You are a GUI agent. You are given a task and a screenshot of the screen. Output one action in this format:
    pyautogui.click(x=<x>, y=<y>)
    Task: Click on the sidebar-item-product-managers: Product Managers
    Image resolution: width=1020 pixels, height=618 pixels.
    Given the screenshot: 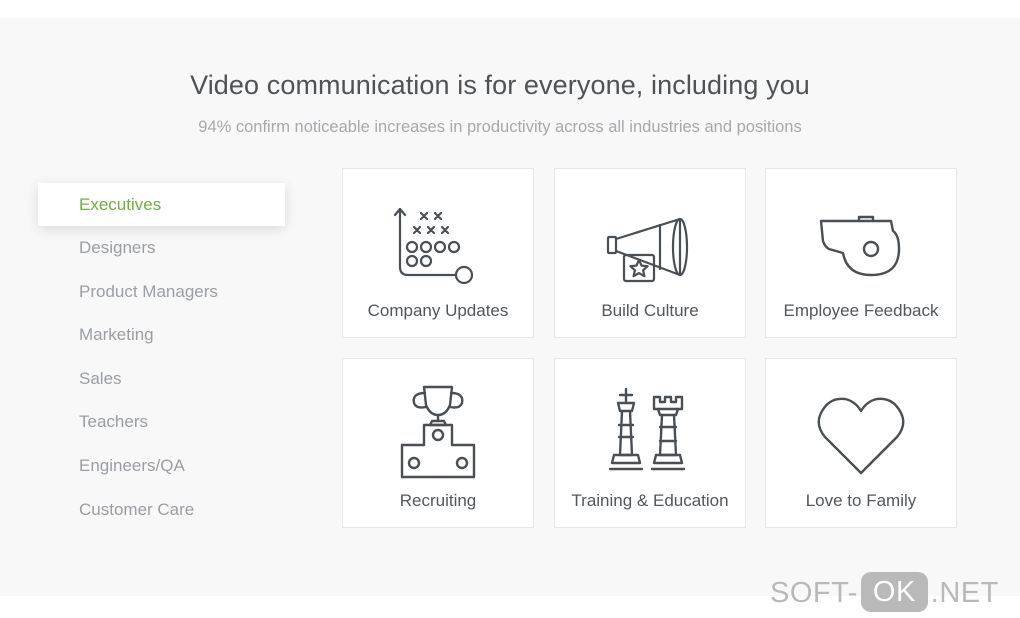 What is the action you would take?
    pyautogui.click(x=161, y=292)
    